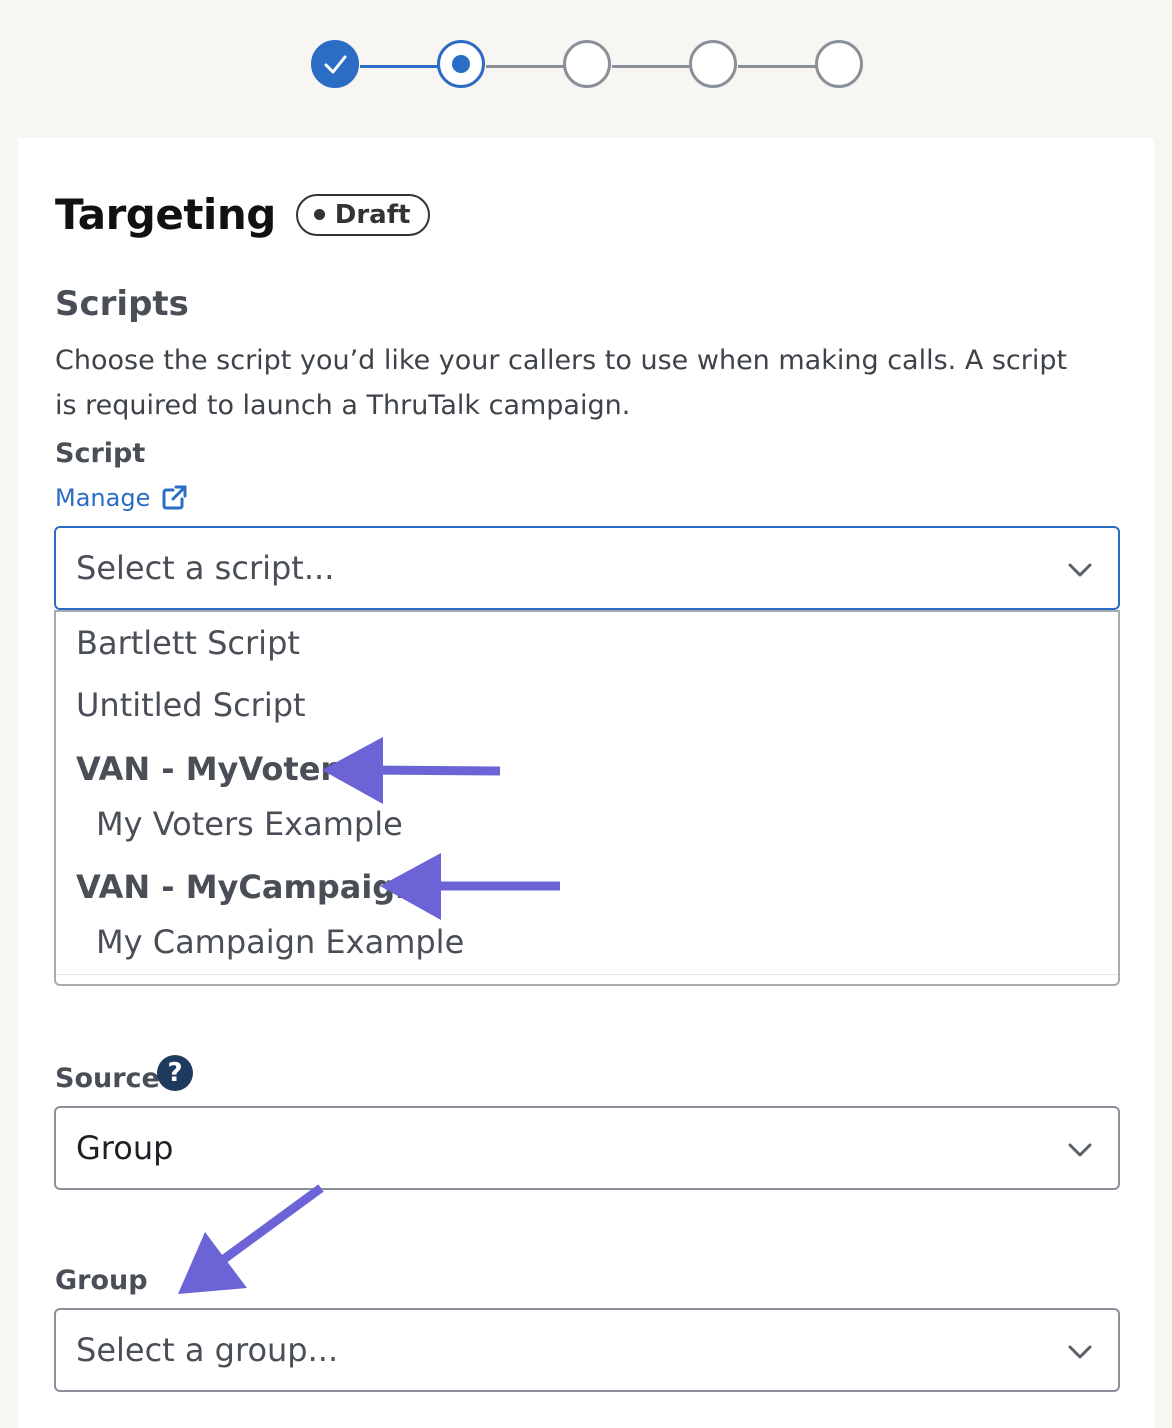 Image resolution: width=1172 pixels, height=1428 pixels. Describe the element at coordinates (247, 887) in the screenshot. I see `dropdown-group-van-mycampaign: VAN - MyCampaign` at that location.